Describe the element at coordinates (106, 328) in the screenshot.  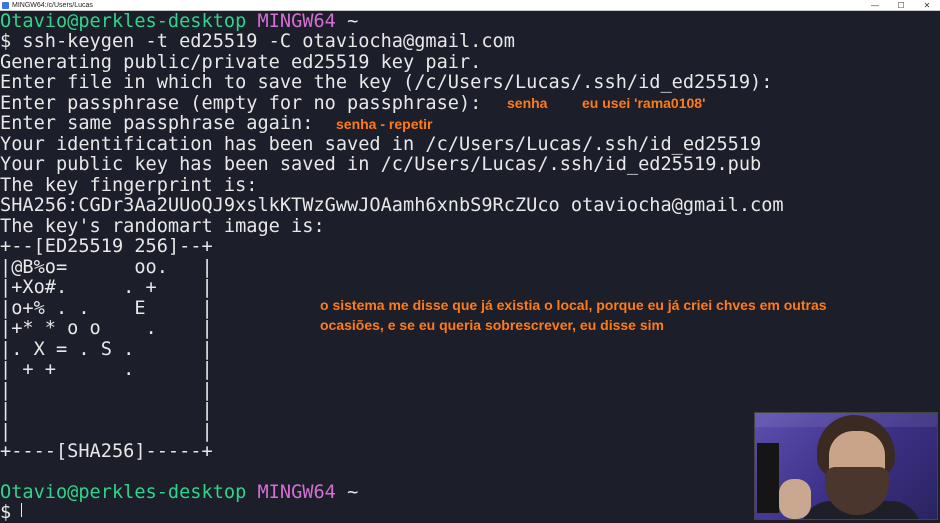
I see `randomart-line: |+* * o o . |` at that location.